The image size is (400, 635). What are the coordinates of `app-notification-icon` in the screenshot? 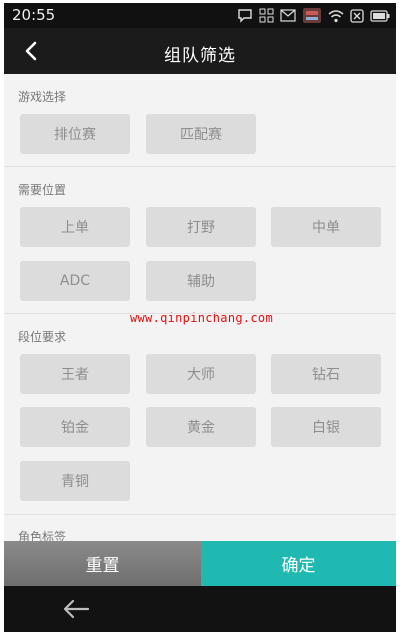 It's located at (312, 15).